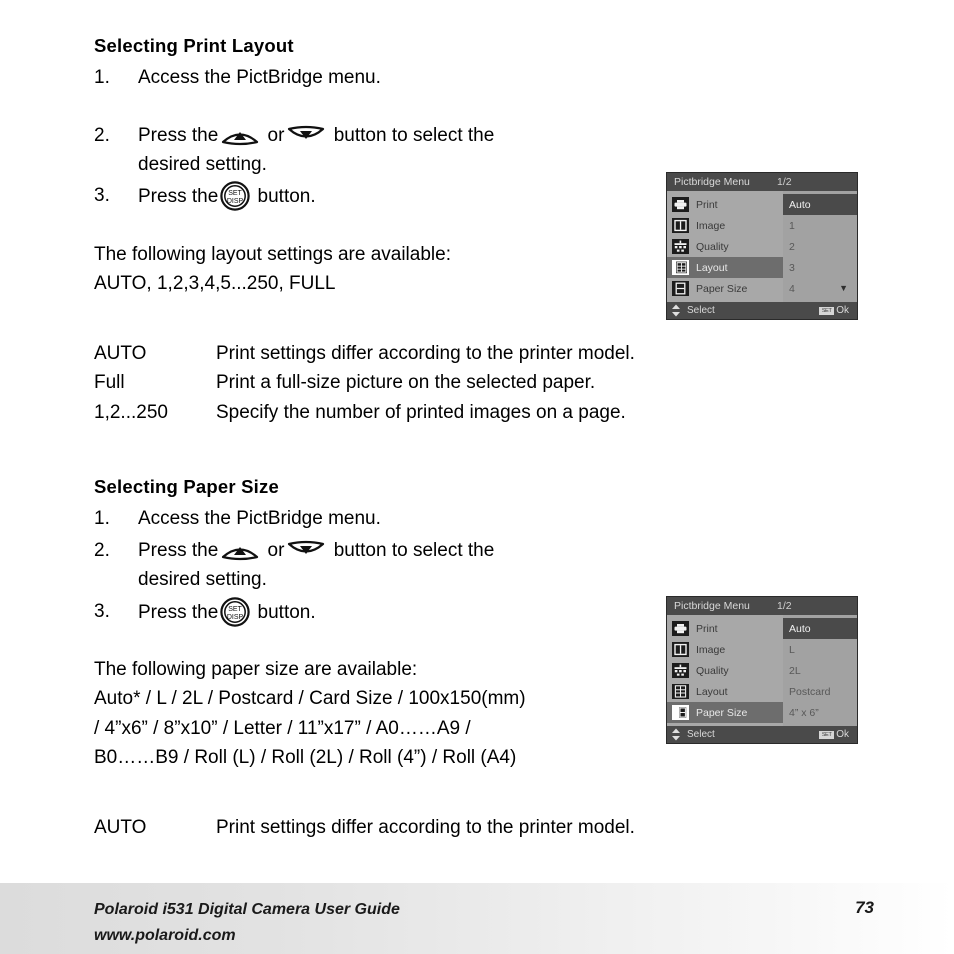  What do you see at coordinates (792, 649) in the screenshot?
I see `lcd-value-label: L` at bounding box center [792, 649].